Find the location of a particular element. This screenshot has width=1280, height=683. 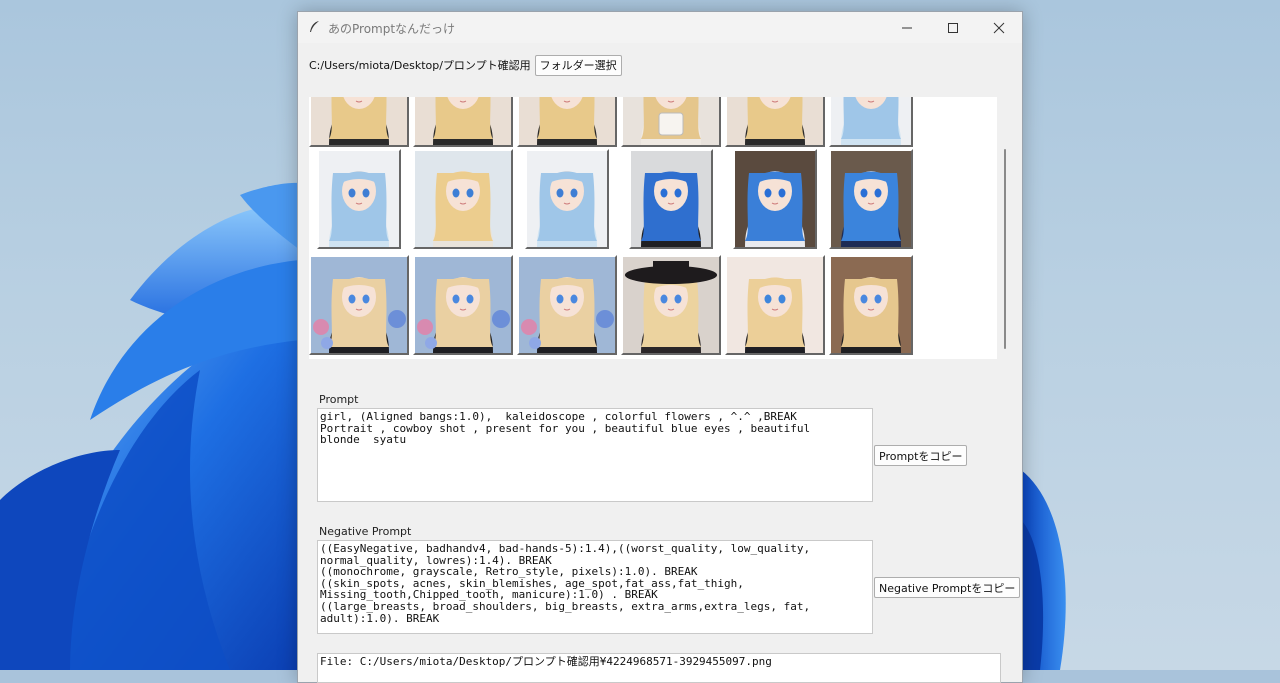

select-folder-button: フォルダー選択 is located at coordinates (578, 65).